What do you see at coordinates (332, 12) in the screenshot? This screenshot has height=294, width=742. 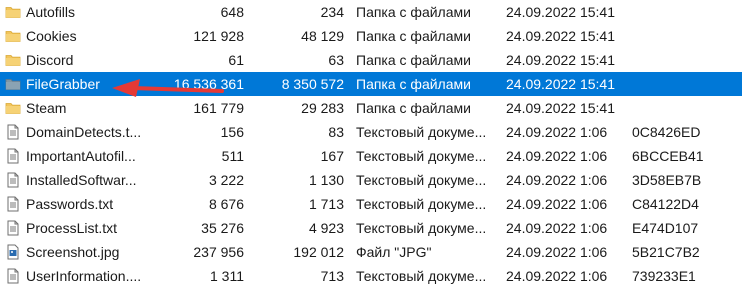 I see `file-packed-size: 234` at bounding box center [332, 12].